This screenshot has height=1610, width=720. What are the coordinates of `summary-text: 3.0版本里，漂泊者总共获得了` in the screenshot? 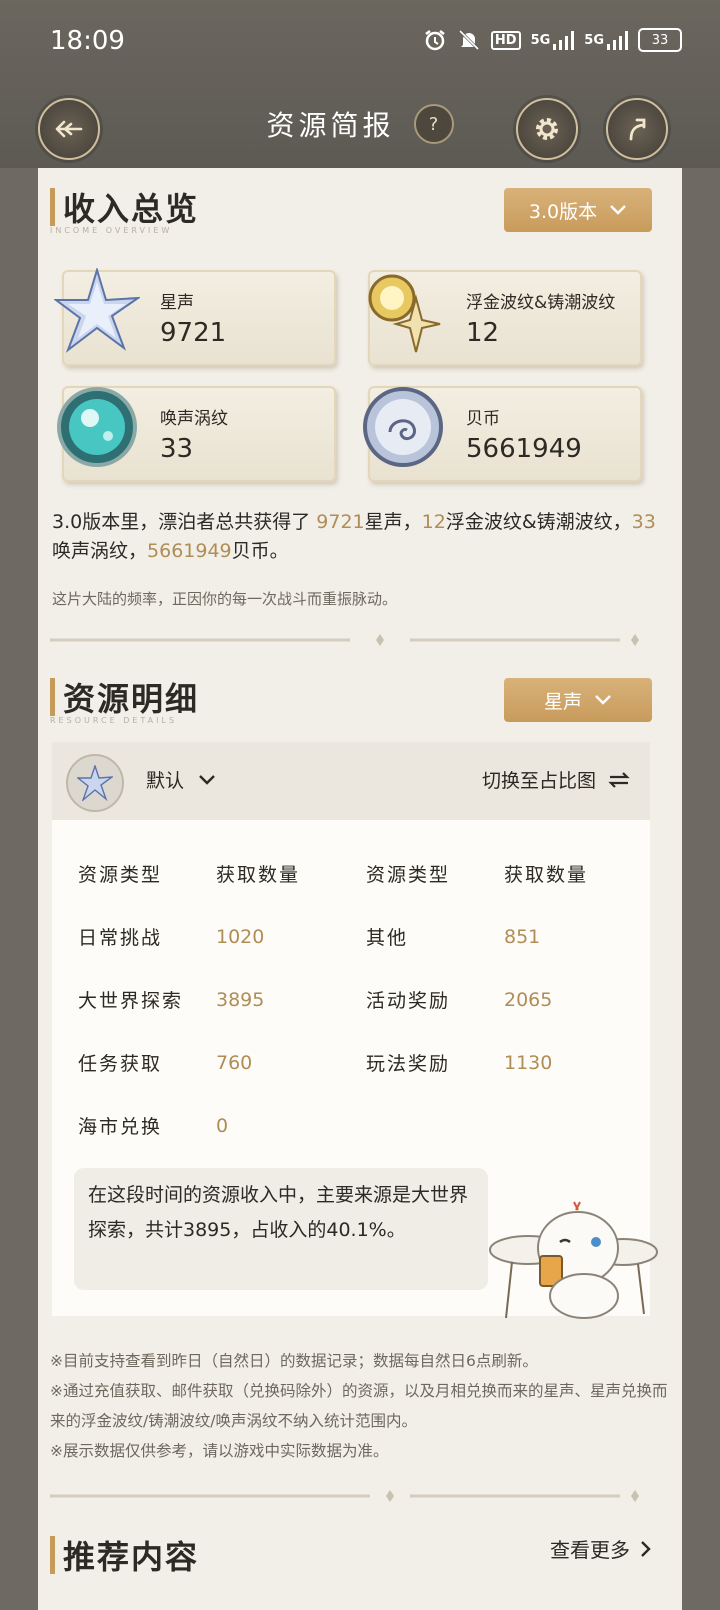 It's located at (184, 522).